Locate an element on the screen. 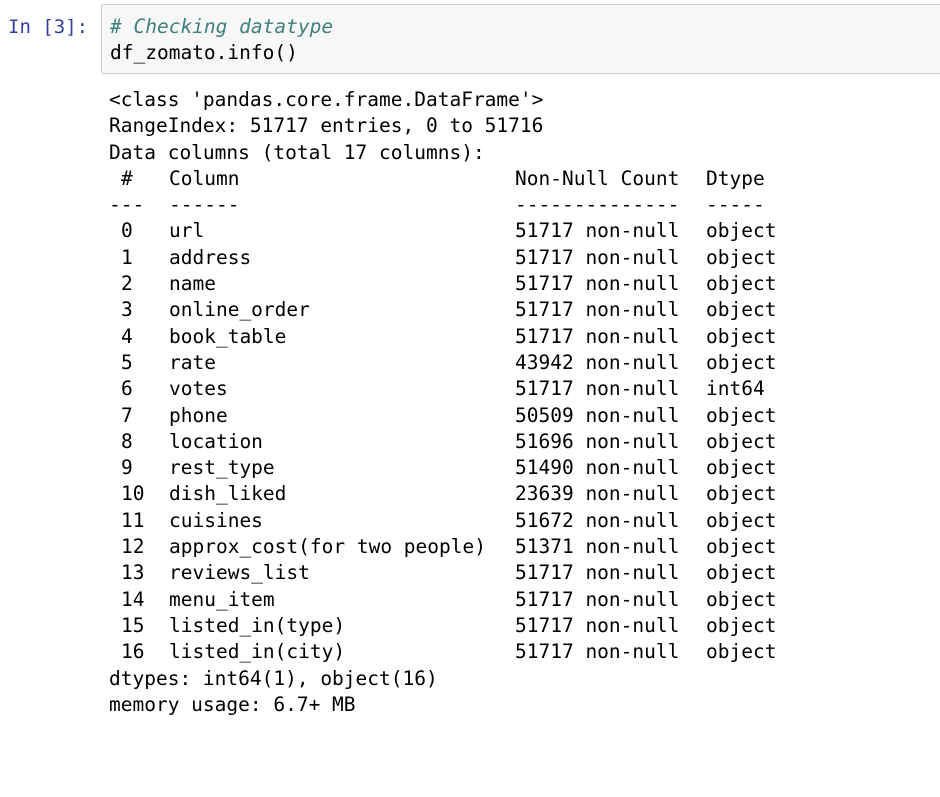 The image size is (940, 797). row-index: 8 is located at coordinates (127, 441).